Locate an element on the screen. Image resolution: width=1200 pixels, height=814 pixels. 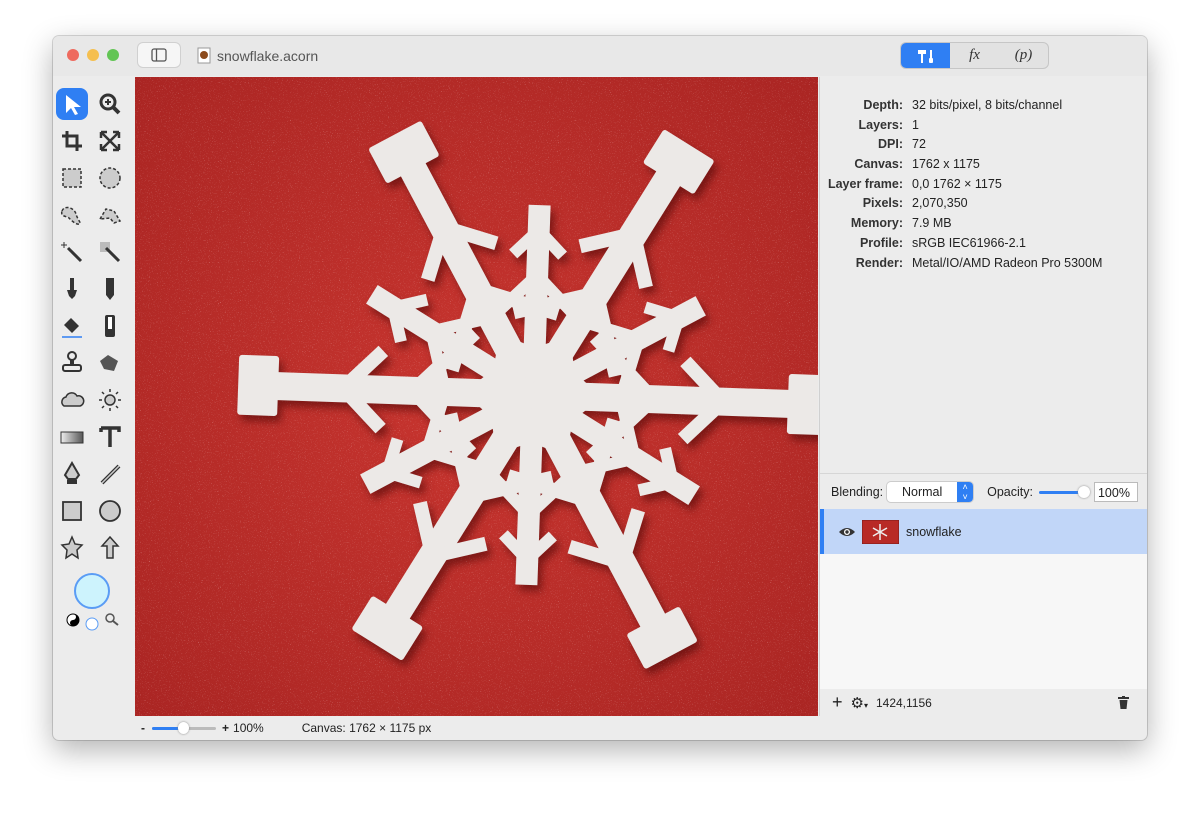
layers-footer: + ⚙▾ 1424,1156 is located at coordinates (983, 702).